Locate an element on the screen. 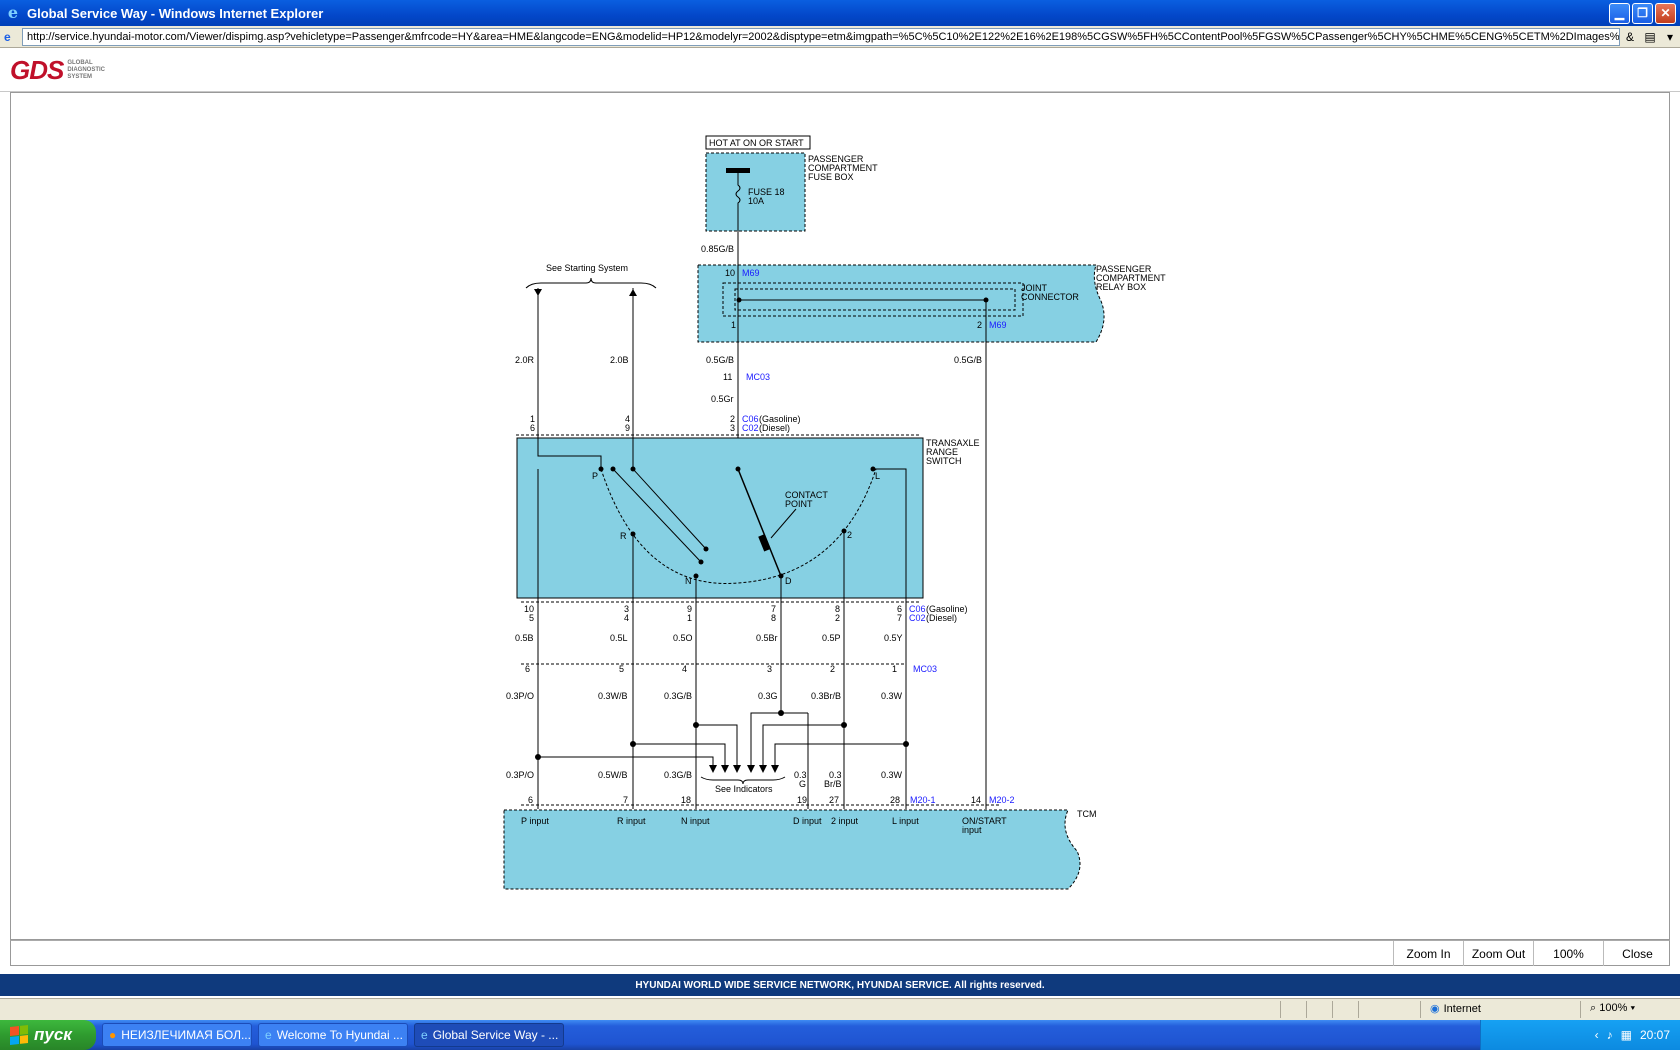  diesel-label-b: (Diesel) is located at coordinates (941, 618).